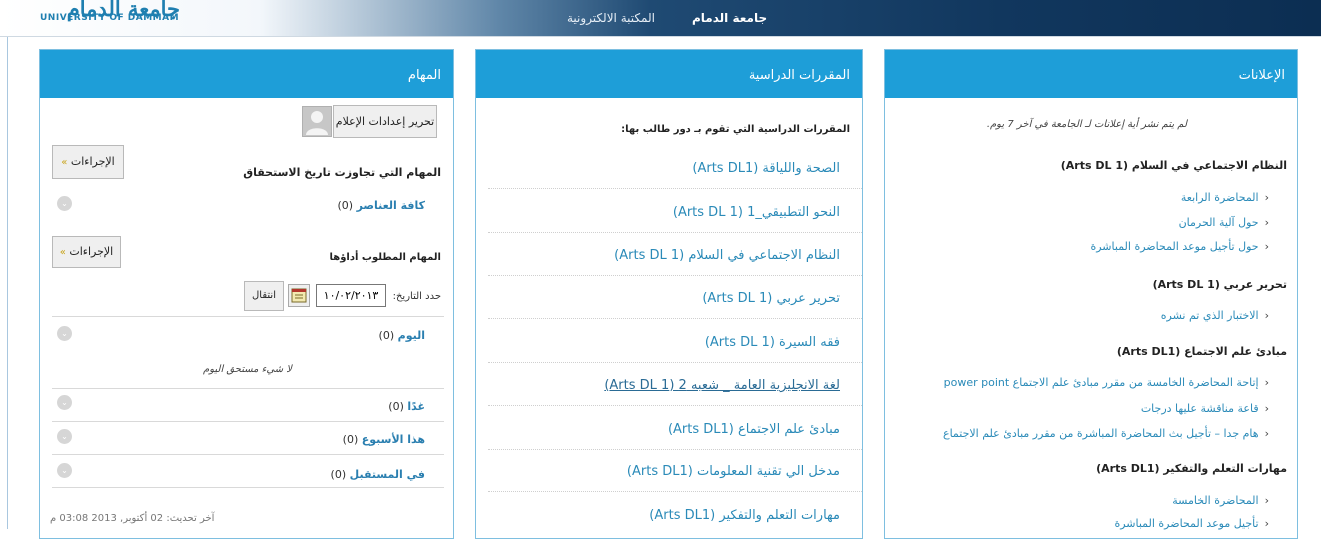 The width and height of the screenshot is (1321, 539). I want to click on today-link: اليوم, so click(411, 335).